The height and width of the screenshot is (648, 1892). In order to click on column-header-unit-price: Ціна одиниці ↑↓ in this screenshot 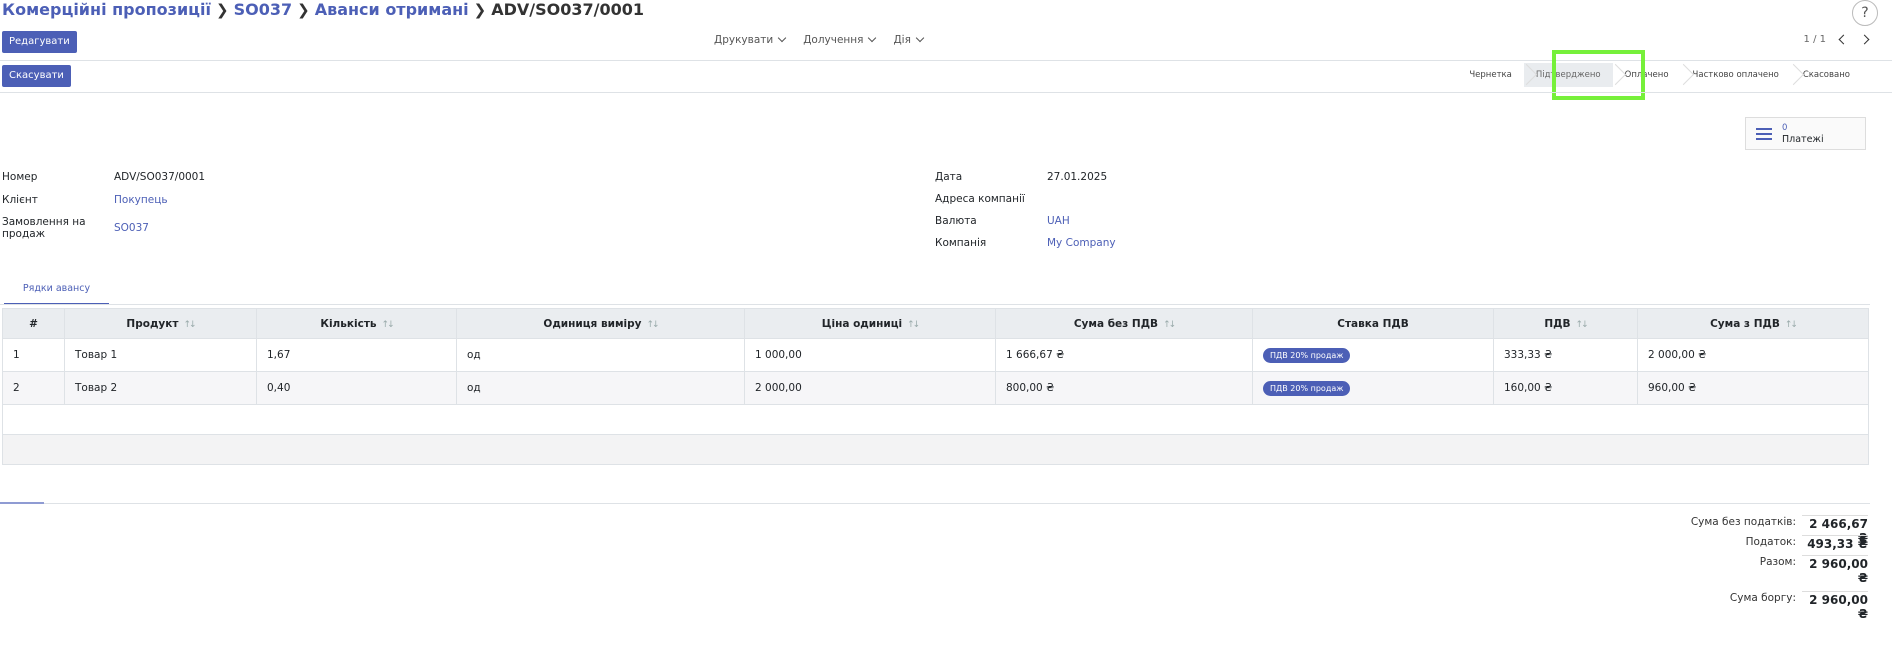, I will do `click(870, 323)`.